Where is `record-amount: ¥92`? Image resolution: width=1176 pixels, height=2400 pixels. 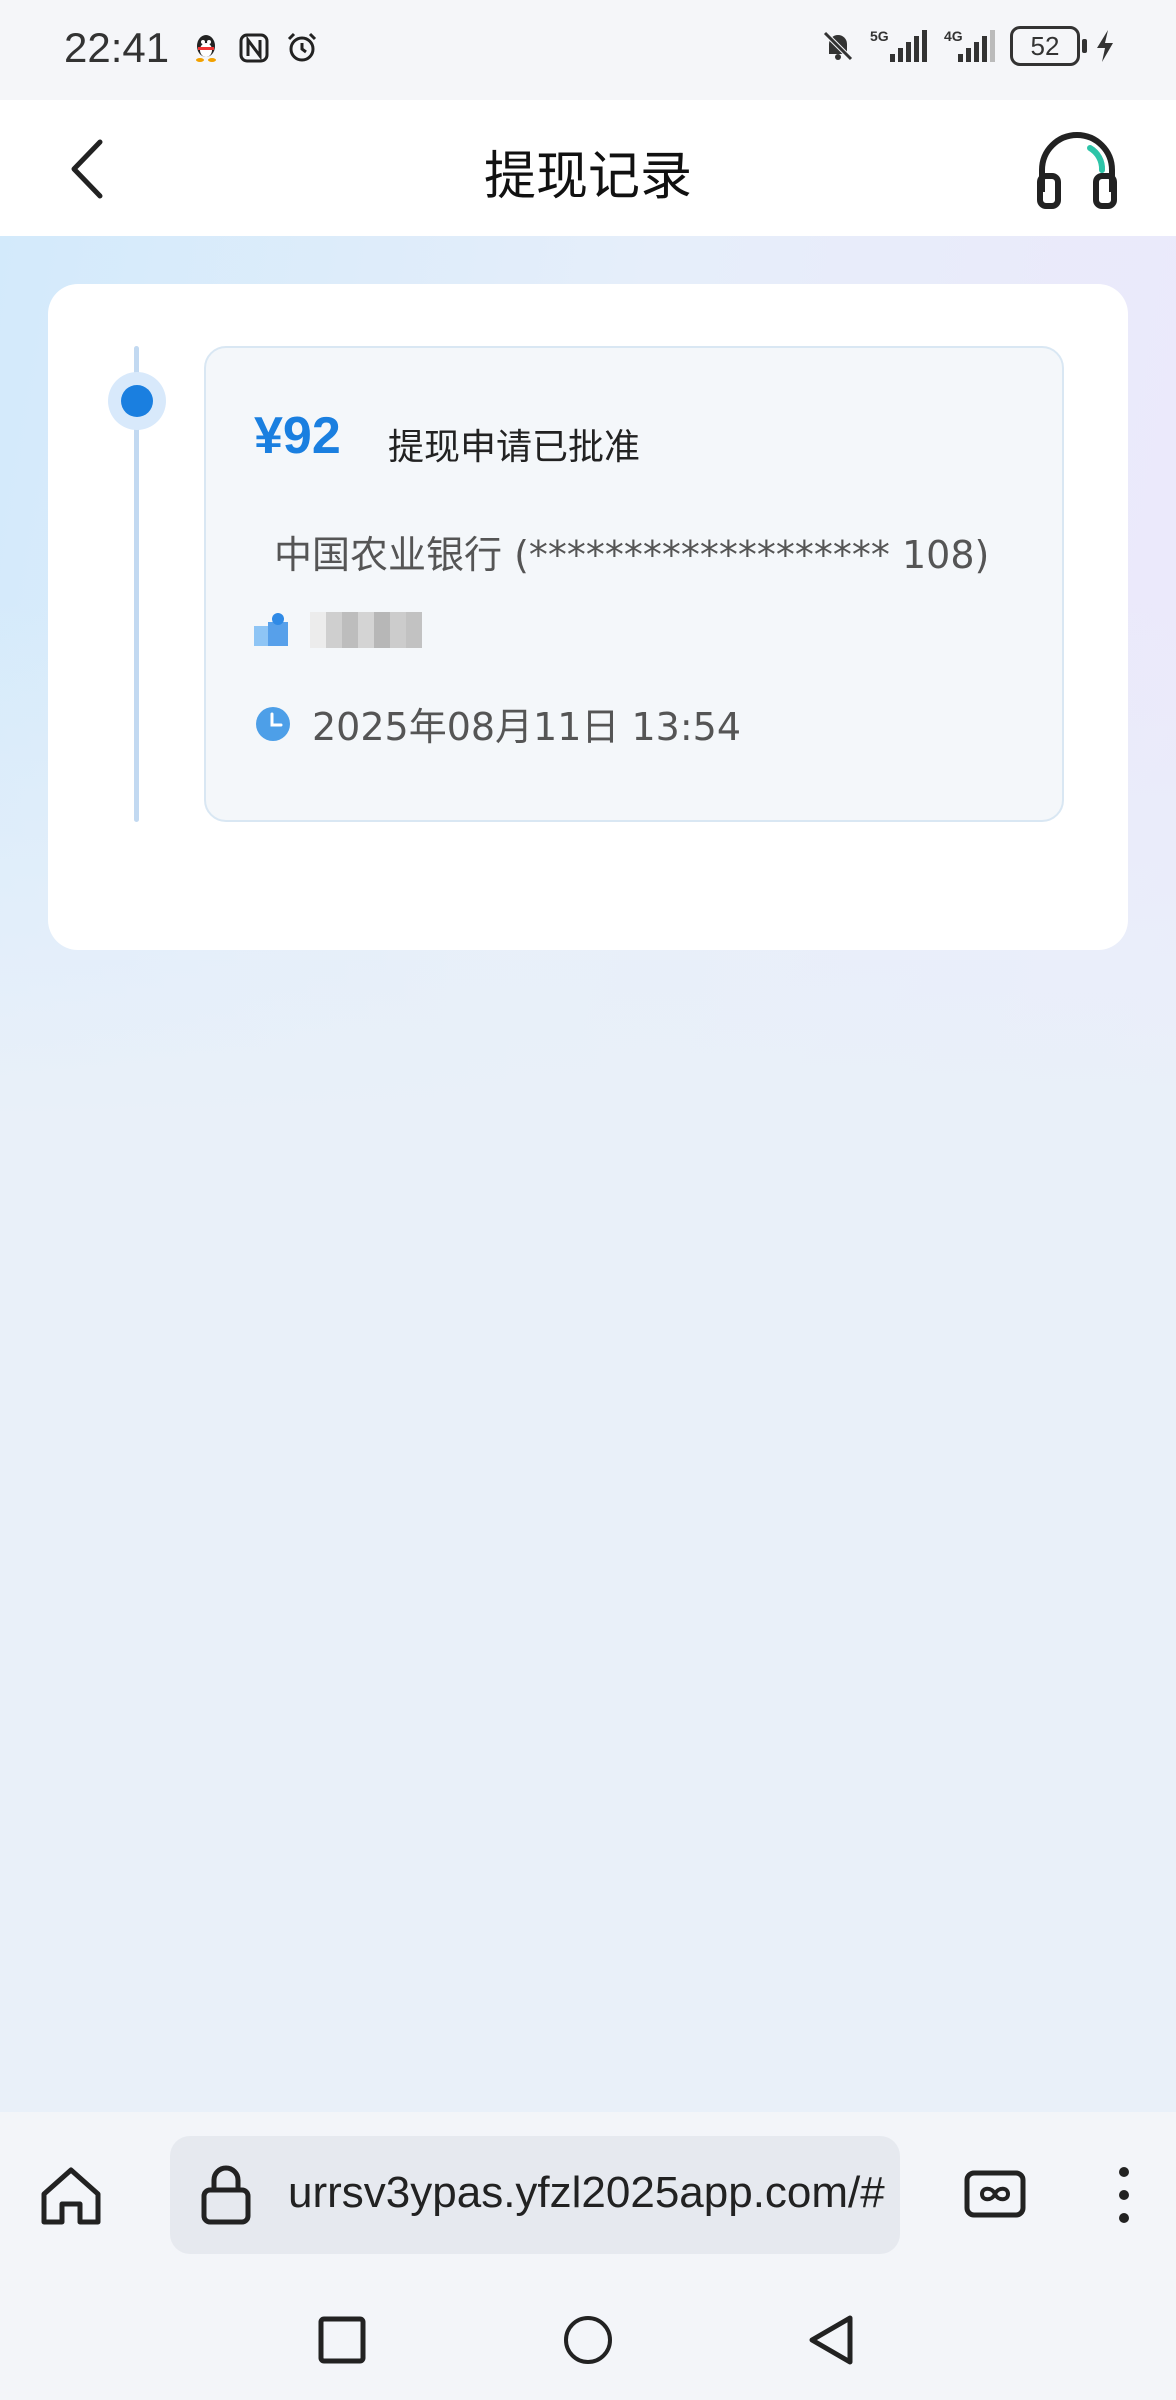
record-amount: ¥92 is located at coordinates (297, 436).